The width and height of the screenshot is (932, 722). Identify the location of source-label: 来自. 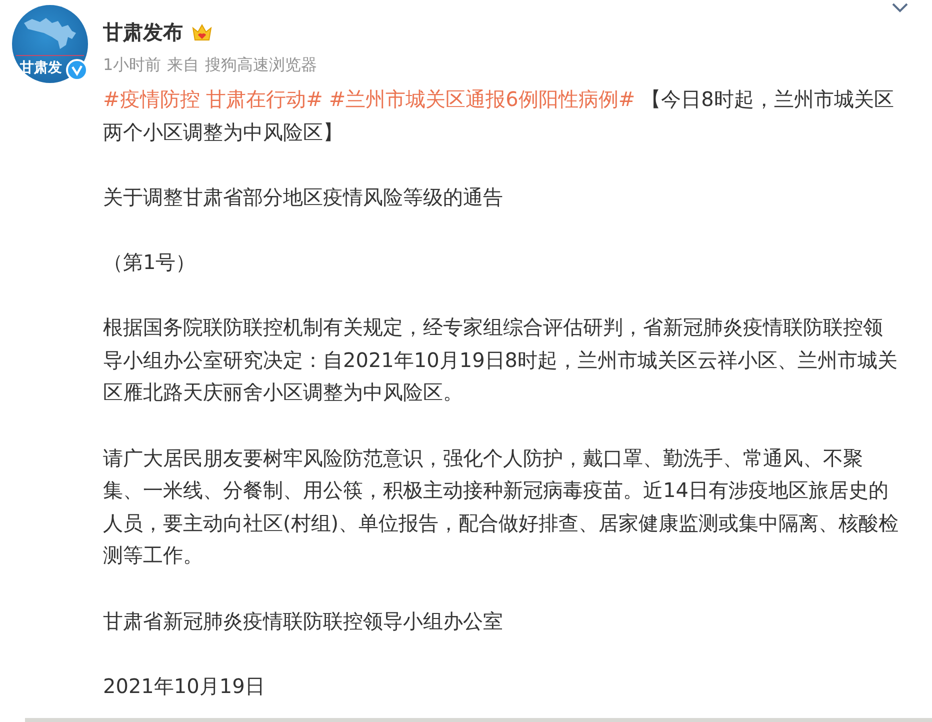
(183, 65).